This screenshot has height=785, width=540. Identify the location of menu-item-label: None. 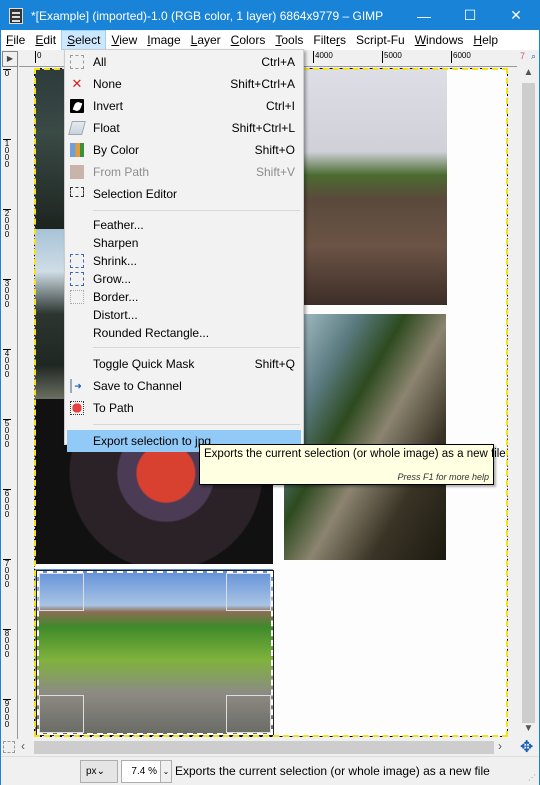
(107, 84).